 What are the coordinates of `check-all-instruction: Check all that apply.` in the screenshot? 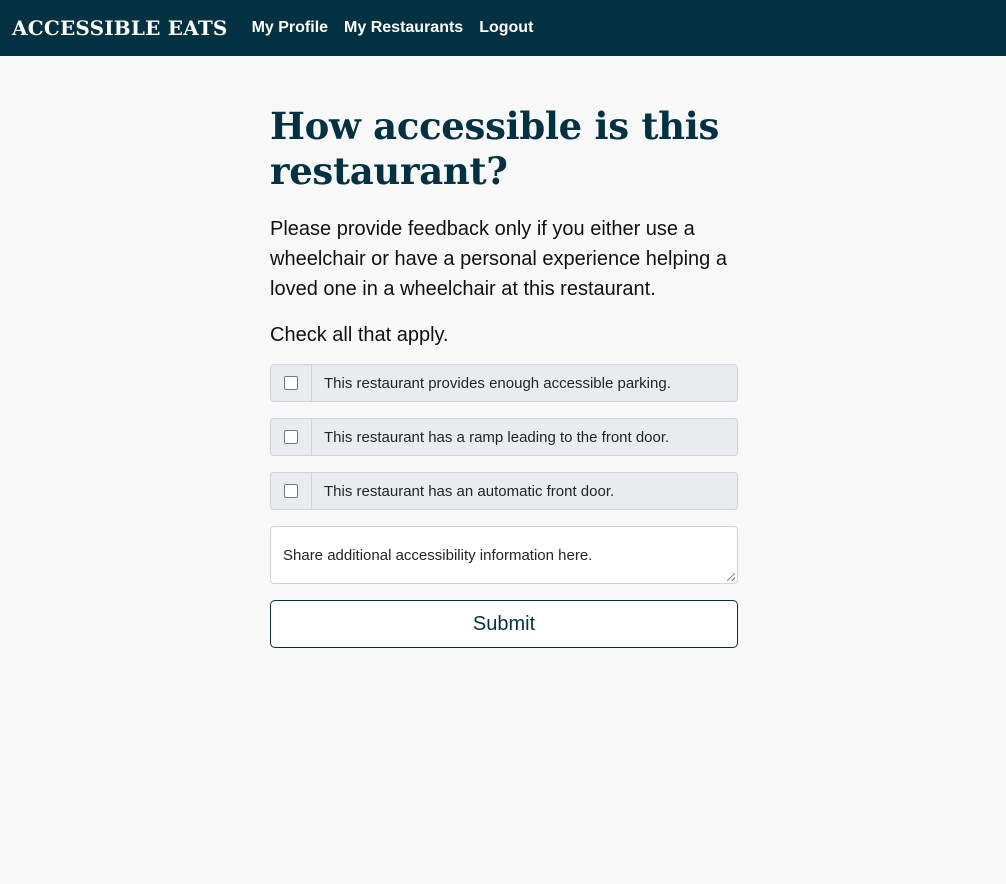 It's located at (359, 335).